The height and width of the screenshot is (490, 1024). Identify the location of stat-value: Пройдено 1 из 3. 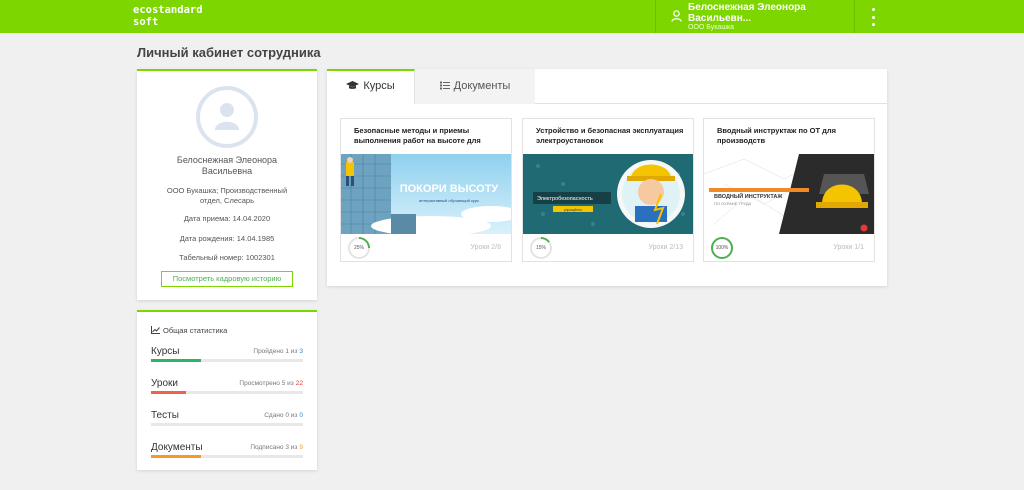
(278, 351).